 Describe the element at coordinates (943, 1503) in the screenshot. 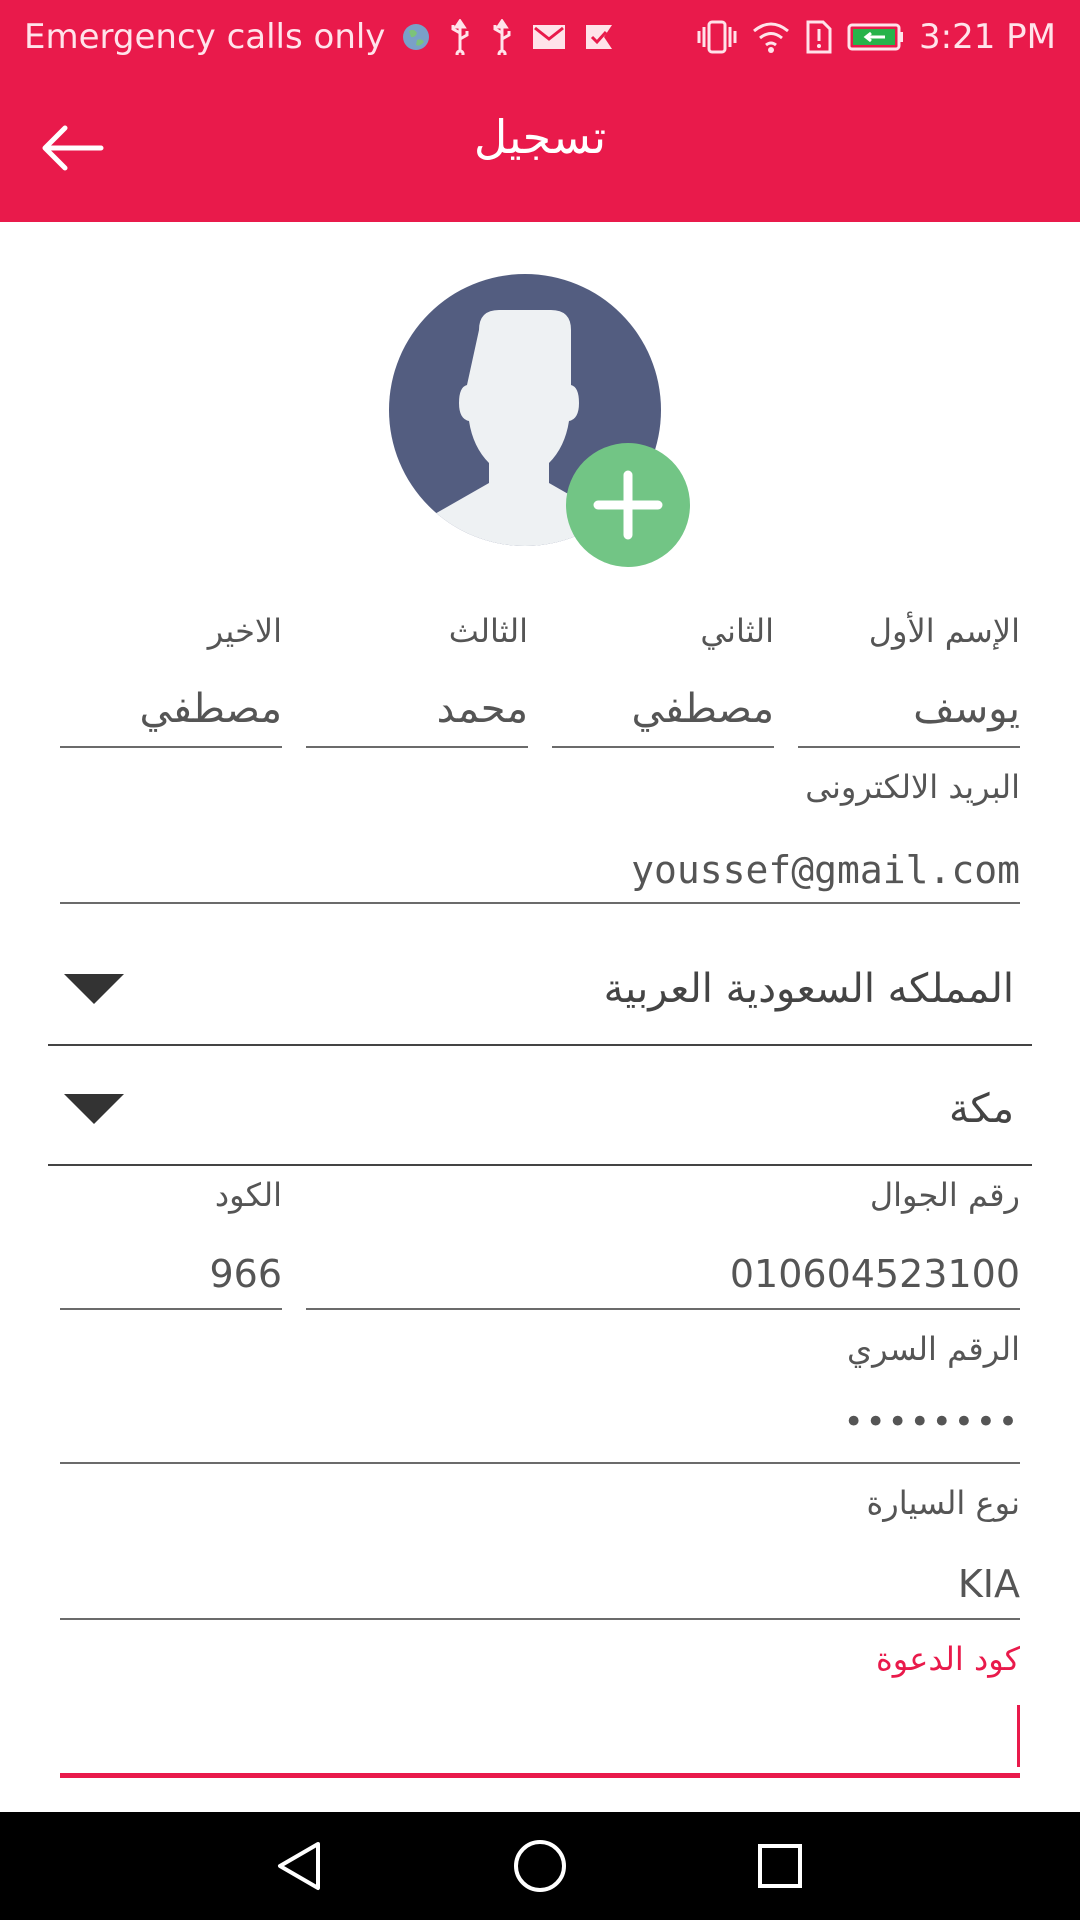

I see `car-type-label: نوع السيارة` at that location.